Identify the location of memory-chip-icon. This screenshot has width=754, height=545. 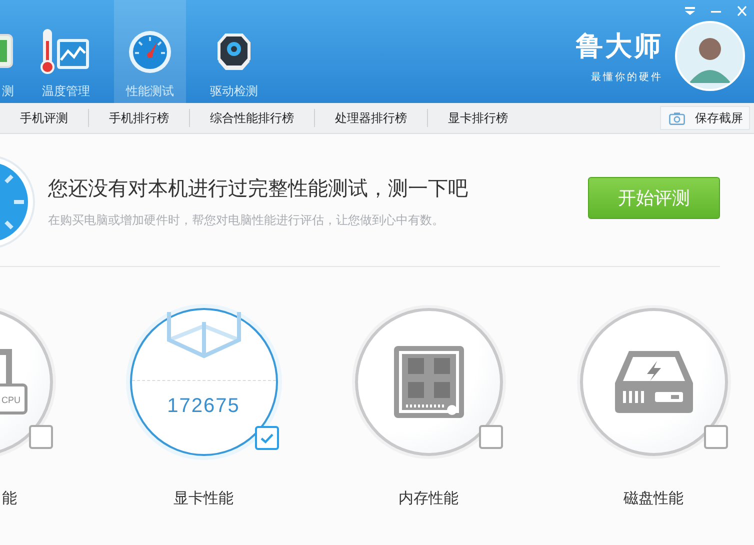
(429, 382).